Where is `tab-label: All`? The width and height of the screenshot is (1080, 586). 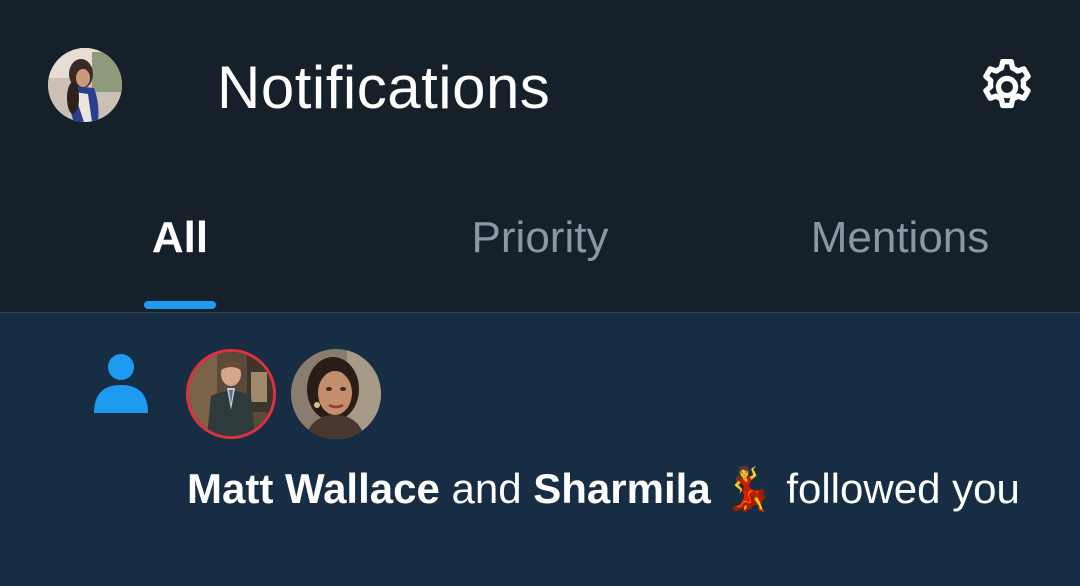 tab-label: All is located at coordinates (180, 237).